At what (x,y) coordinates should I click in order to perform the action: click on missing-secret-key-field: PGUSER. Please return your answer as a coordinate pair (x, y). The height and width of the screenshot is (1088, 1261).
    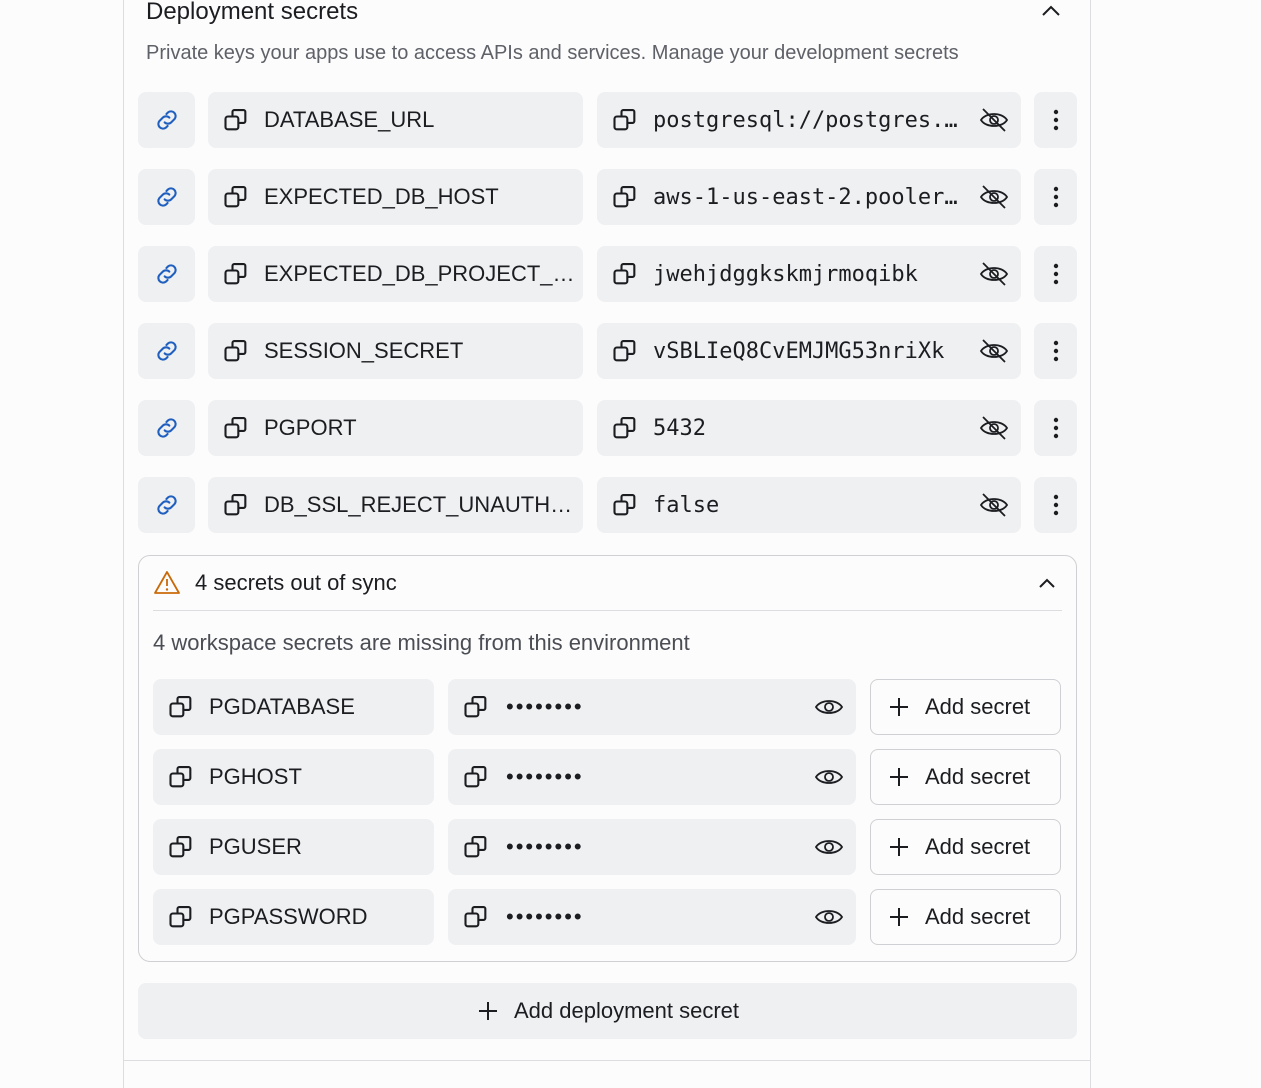
    Looking at the image, I should click on (293, 847).